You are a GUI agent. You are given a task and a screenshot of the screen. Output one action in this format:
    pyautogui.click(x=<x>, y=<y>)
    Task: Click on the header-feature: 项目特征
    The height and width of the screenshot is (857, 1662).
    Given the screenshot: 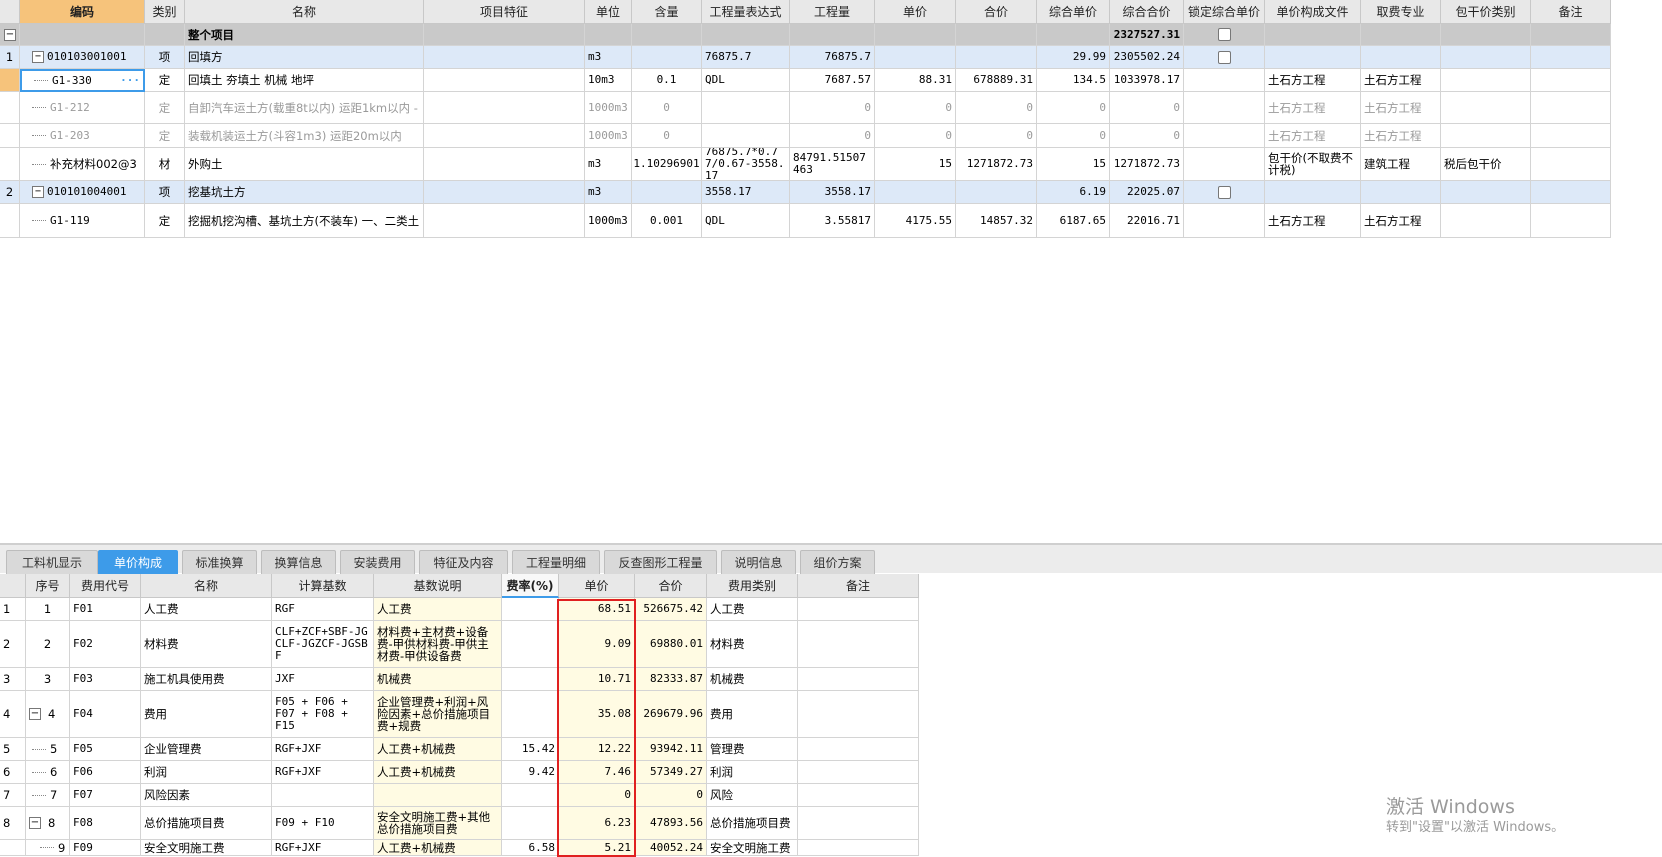 What is the action you would take?
    pyautogui.click(x=504, y=12)
    